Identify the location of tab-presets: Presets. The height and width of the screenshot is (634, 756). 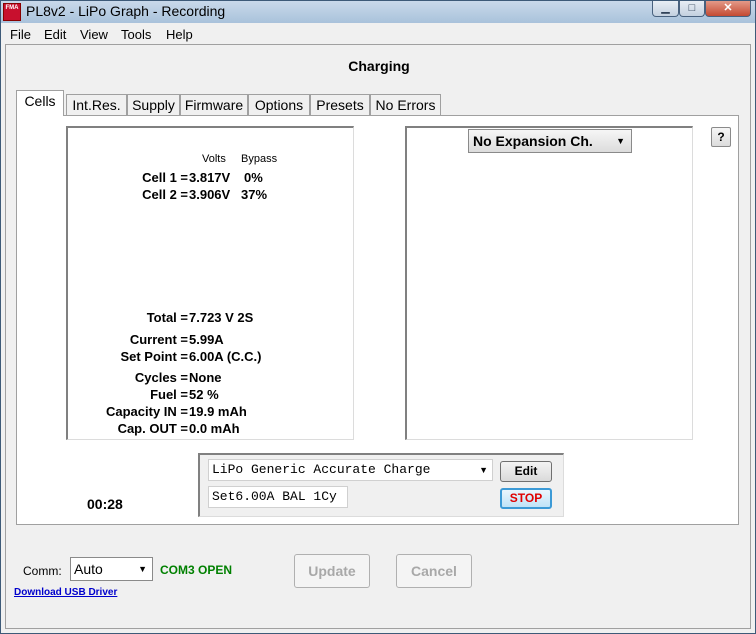
(340, 105).